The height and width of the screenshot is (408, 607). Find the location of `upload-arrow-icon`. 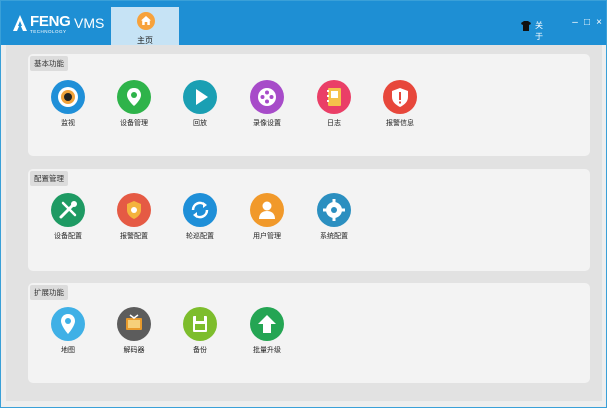

upload-arrow-icon is located at coordinates (267, 324).